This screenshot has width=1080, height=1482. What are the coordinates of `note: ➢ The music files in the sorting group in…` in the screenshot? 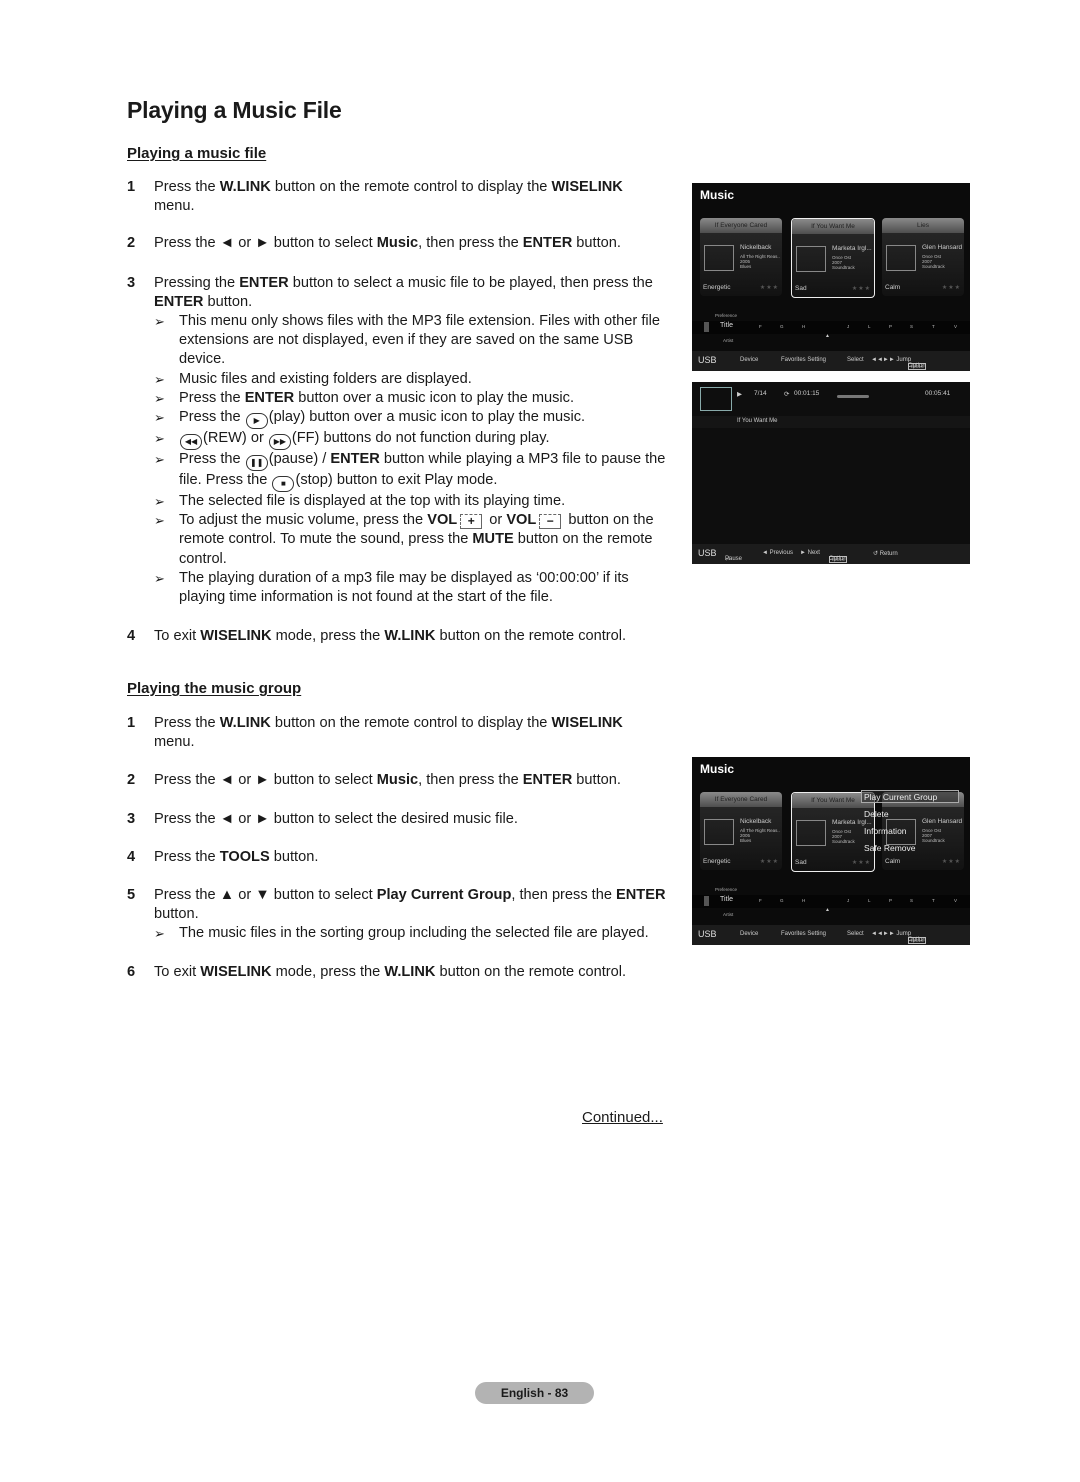 It's located at (401, 933).